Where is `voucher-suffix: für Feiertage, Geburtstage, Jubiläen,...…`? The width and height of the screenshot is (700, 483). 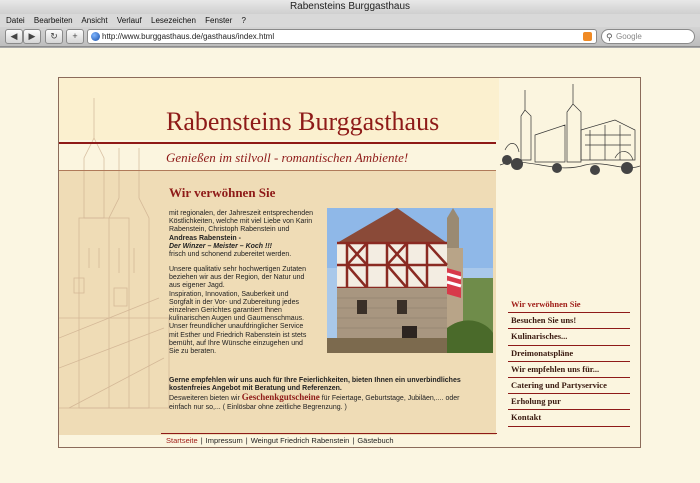 voucher-suffix: für Feiertage, Geburtstage, Jubiläen,...… is located at coordinates (389, 399).